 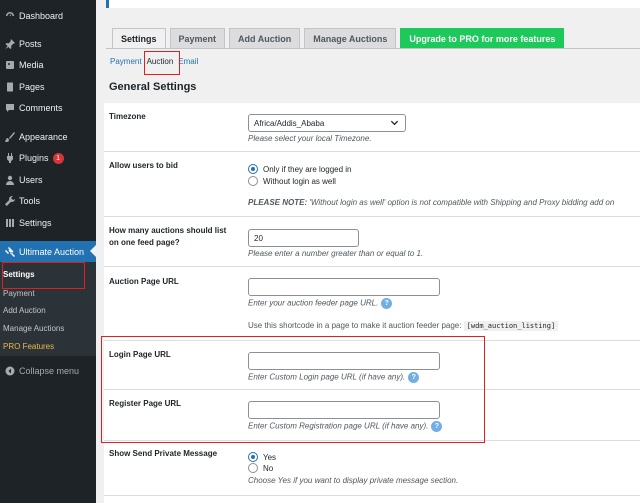 I want to click on settings-icon, so click(x=9, y=223).